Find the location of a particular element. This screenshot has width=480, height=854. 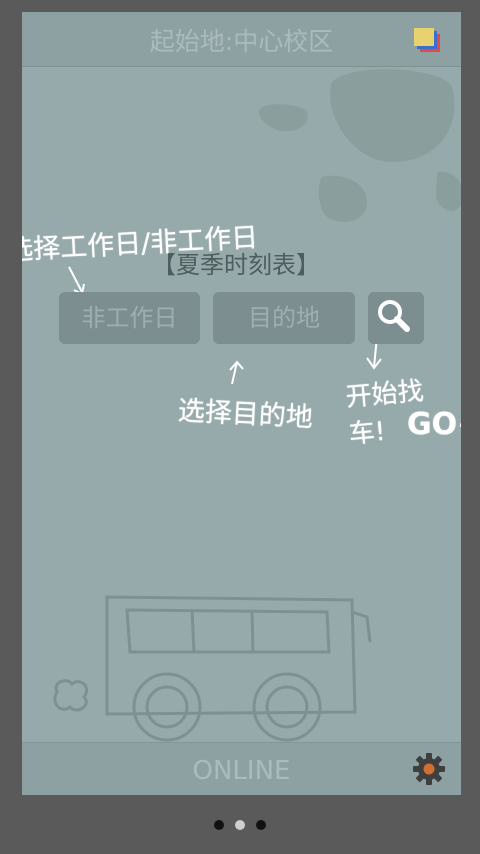

hint-select-destination: 选择目的地 is located at coordinates (245, 414).